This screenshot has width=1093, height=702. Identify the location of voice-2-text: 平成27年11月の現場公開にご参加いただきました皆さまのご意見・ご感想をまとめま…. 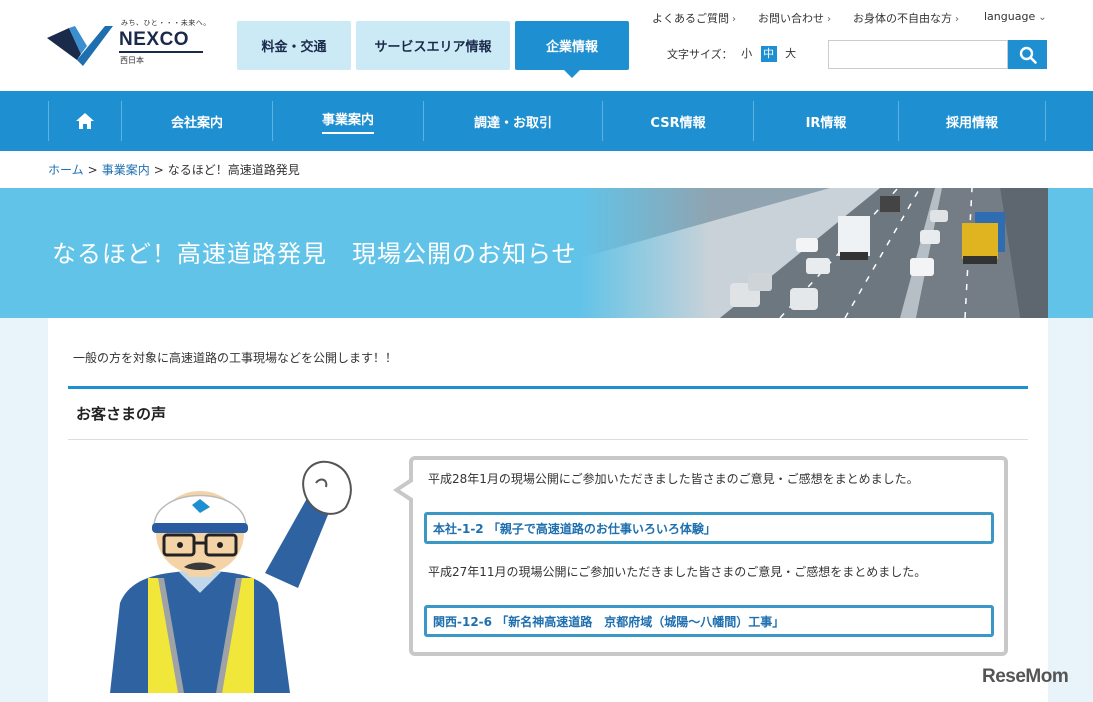
(677, 572).